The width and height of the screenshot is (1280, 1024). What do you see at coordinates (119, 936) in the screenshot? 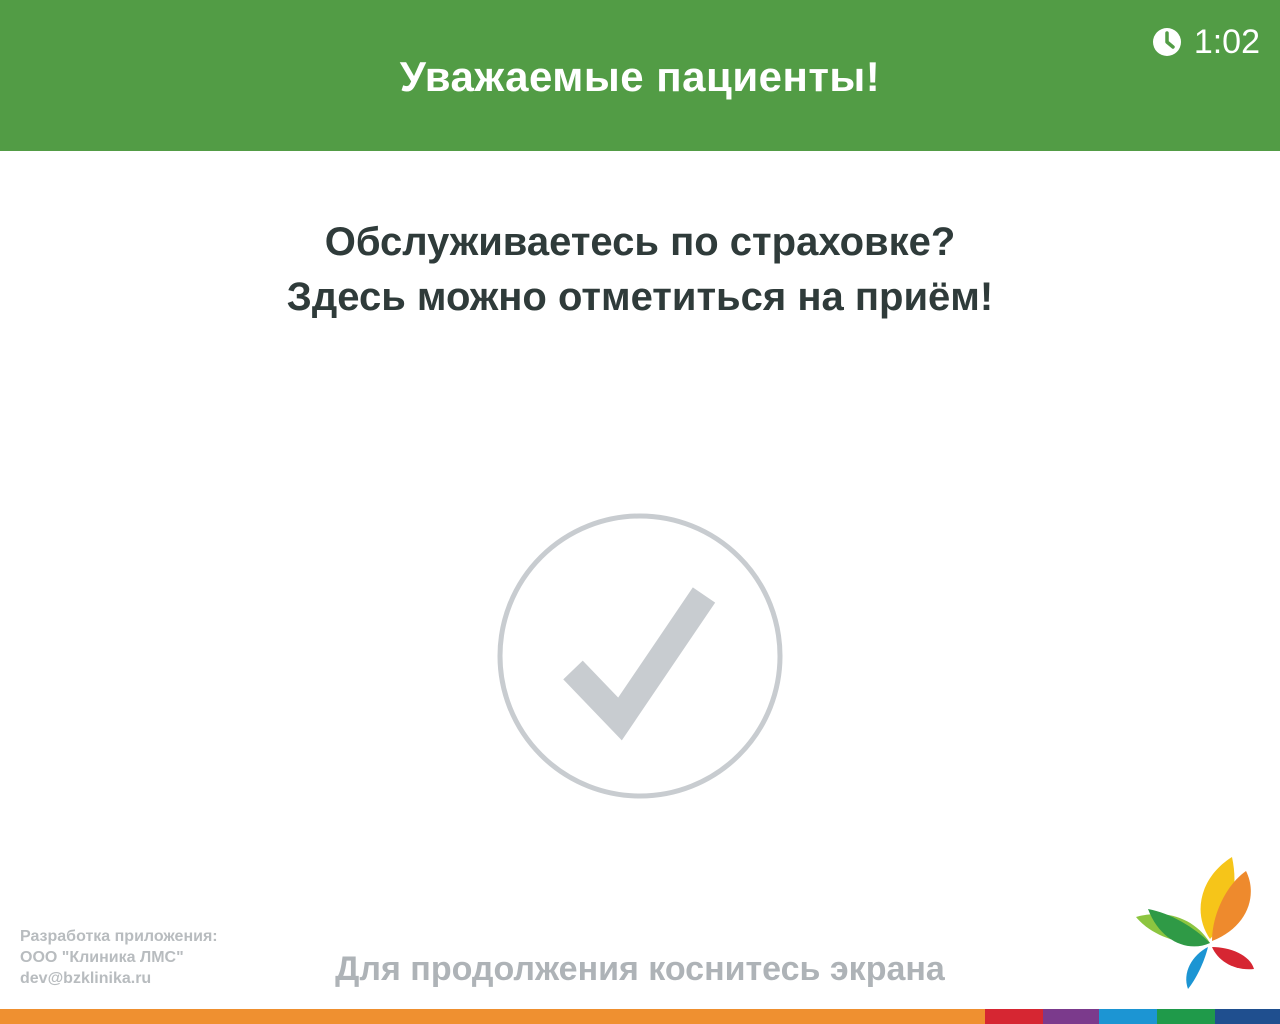
I see `developer-label: Разработка приложения:` at bounding box center [119, 936].